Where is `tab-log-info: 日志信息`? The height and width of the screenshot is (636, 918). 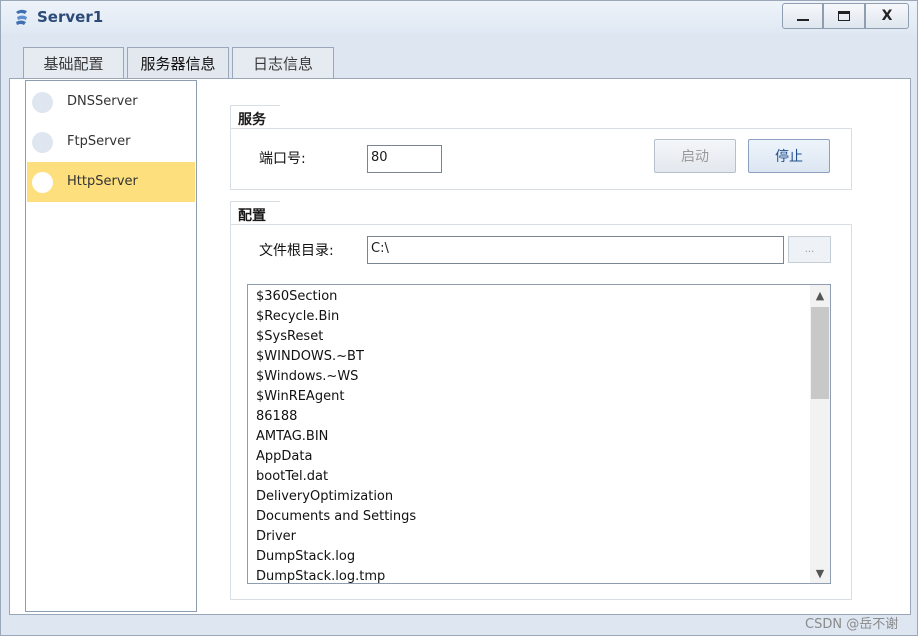 tab-log-info: 日志信息 is located at coordinates (283, 63).